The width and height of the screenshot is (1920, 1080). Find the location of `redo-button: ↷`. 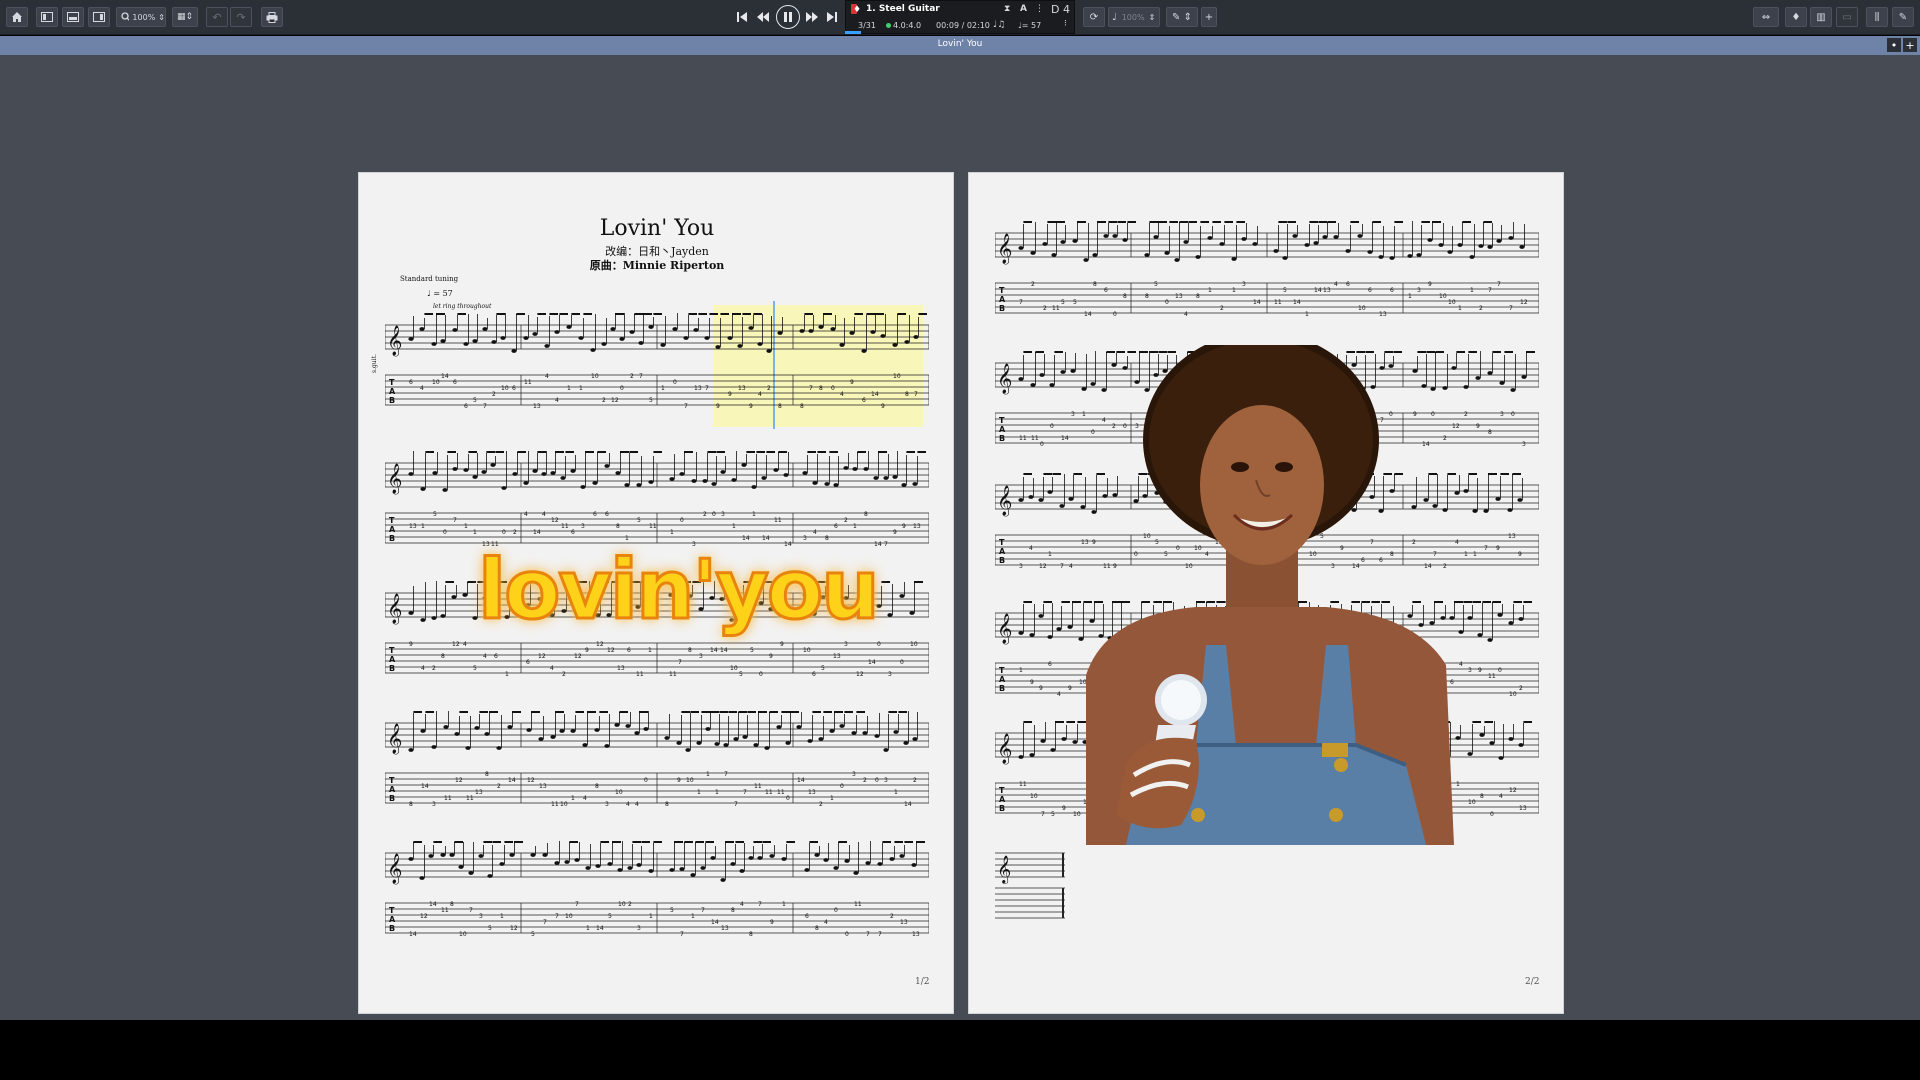

redo-button: ↷ is located at coordinates (241, 17).